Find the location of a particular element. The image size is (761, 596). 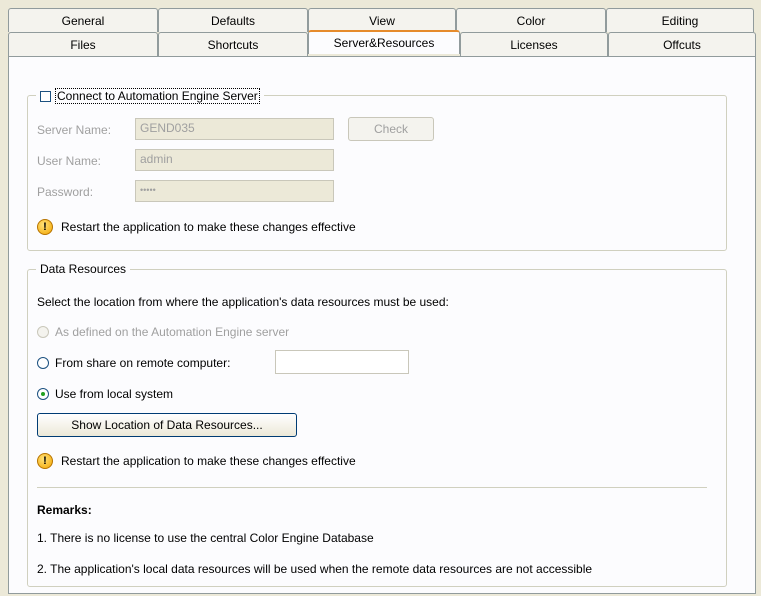

tab-shortcuts: Shortcuts is located at coordinates (233, 44).